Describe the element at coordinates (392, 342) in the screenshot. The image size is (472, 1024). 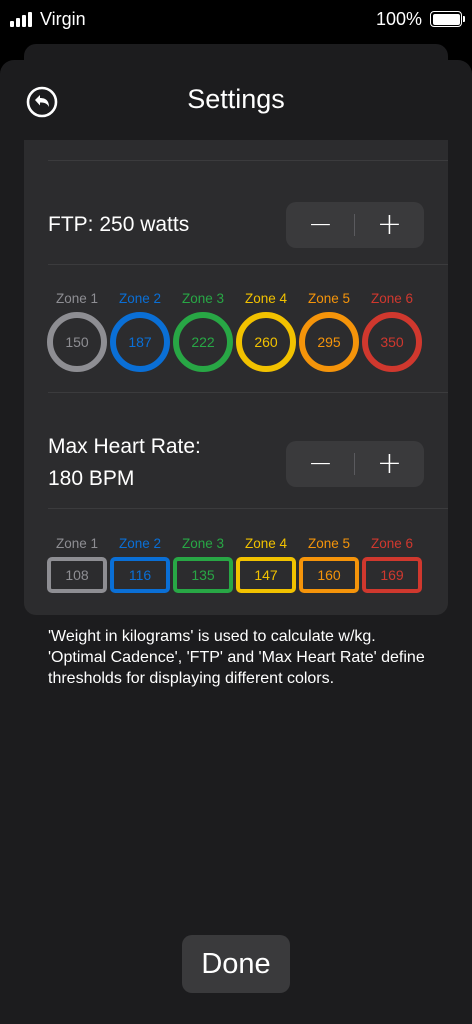
I see `ftp-zone-value: 350` at that location.